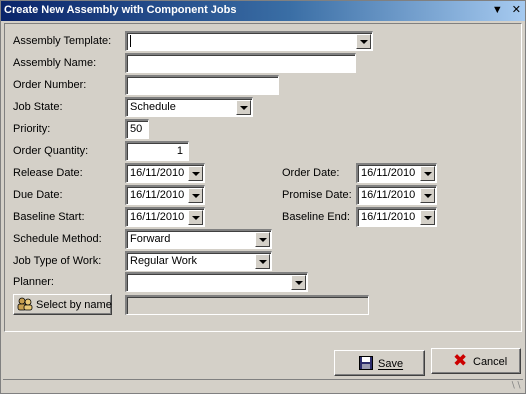  What do you see at coordinates (55, 63) in the screenshot?
I see `assembly-name-label: Assembly Name:` at bounding box center [55, 63].